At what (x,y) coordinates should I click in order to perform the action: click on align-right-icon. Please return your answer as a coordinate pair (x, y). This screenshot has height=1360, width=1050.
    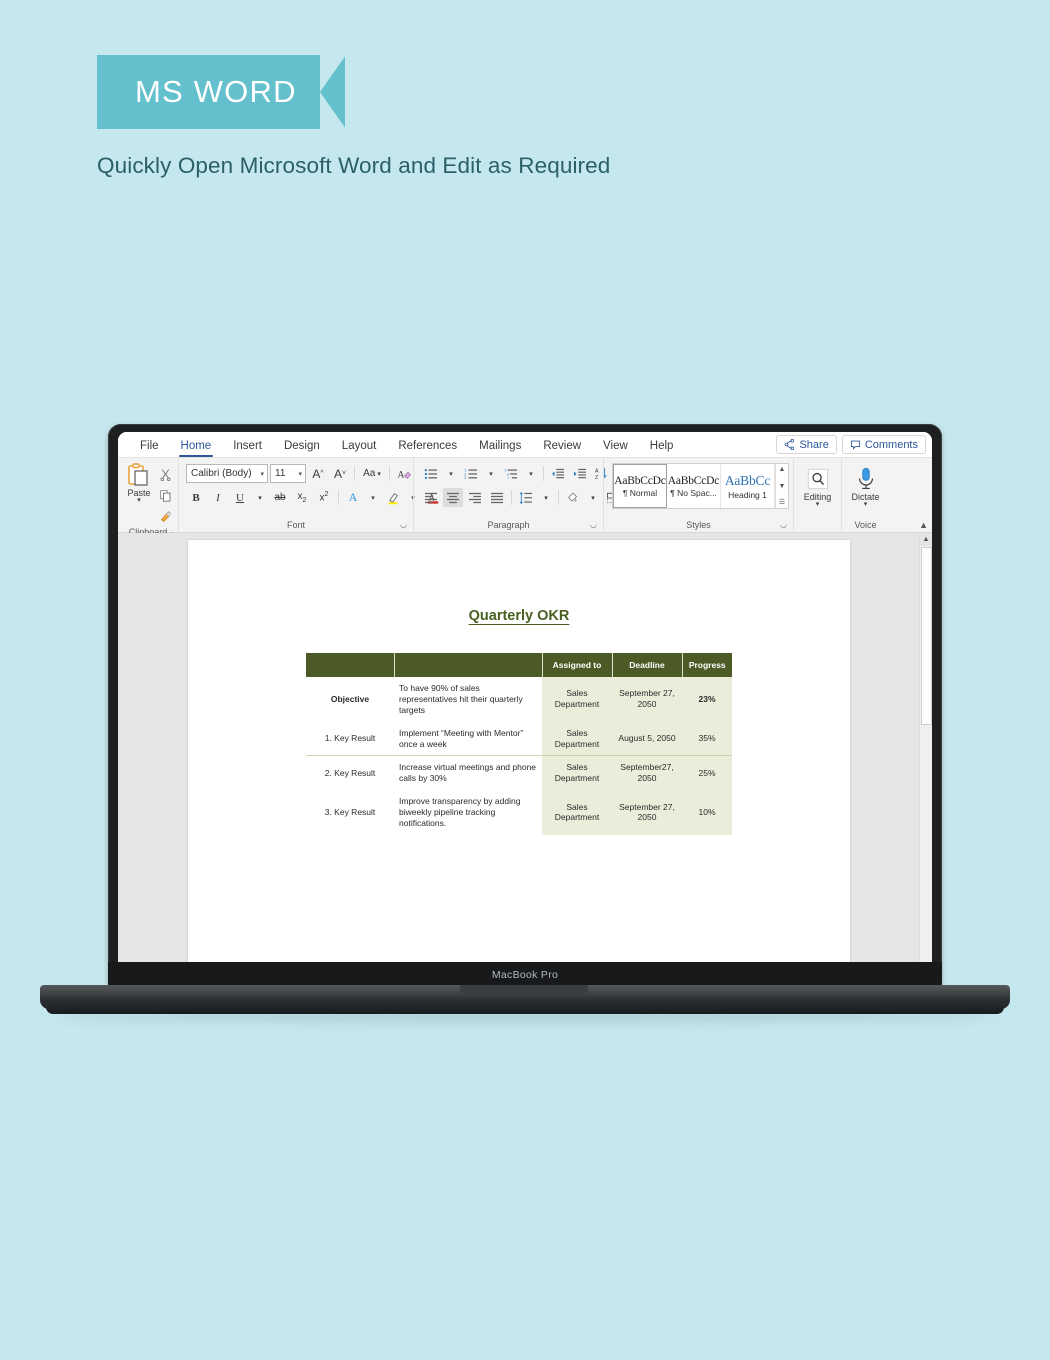
    Looking at the image, I should click on (475, 497).